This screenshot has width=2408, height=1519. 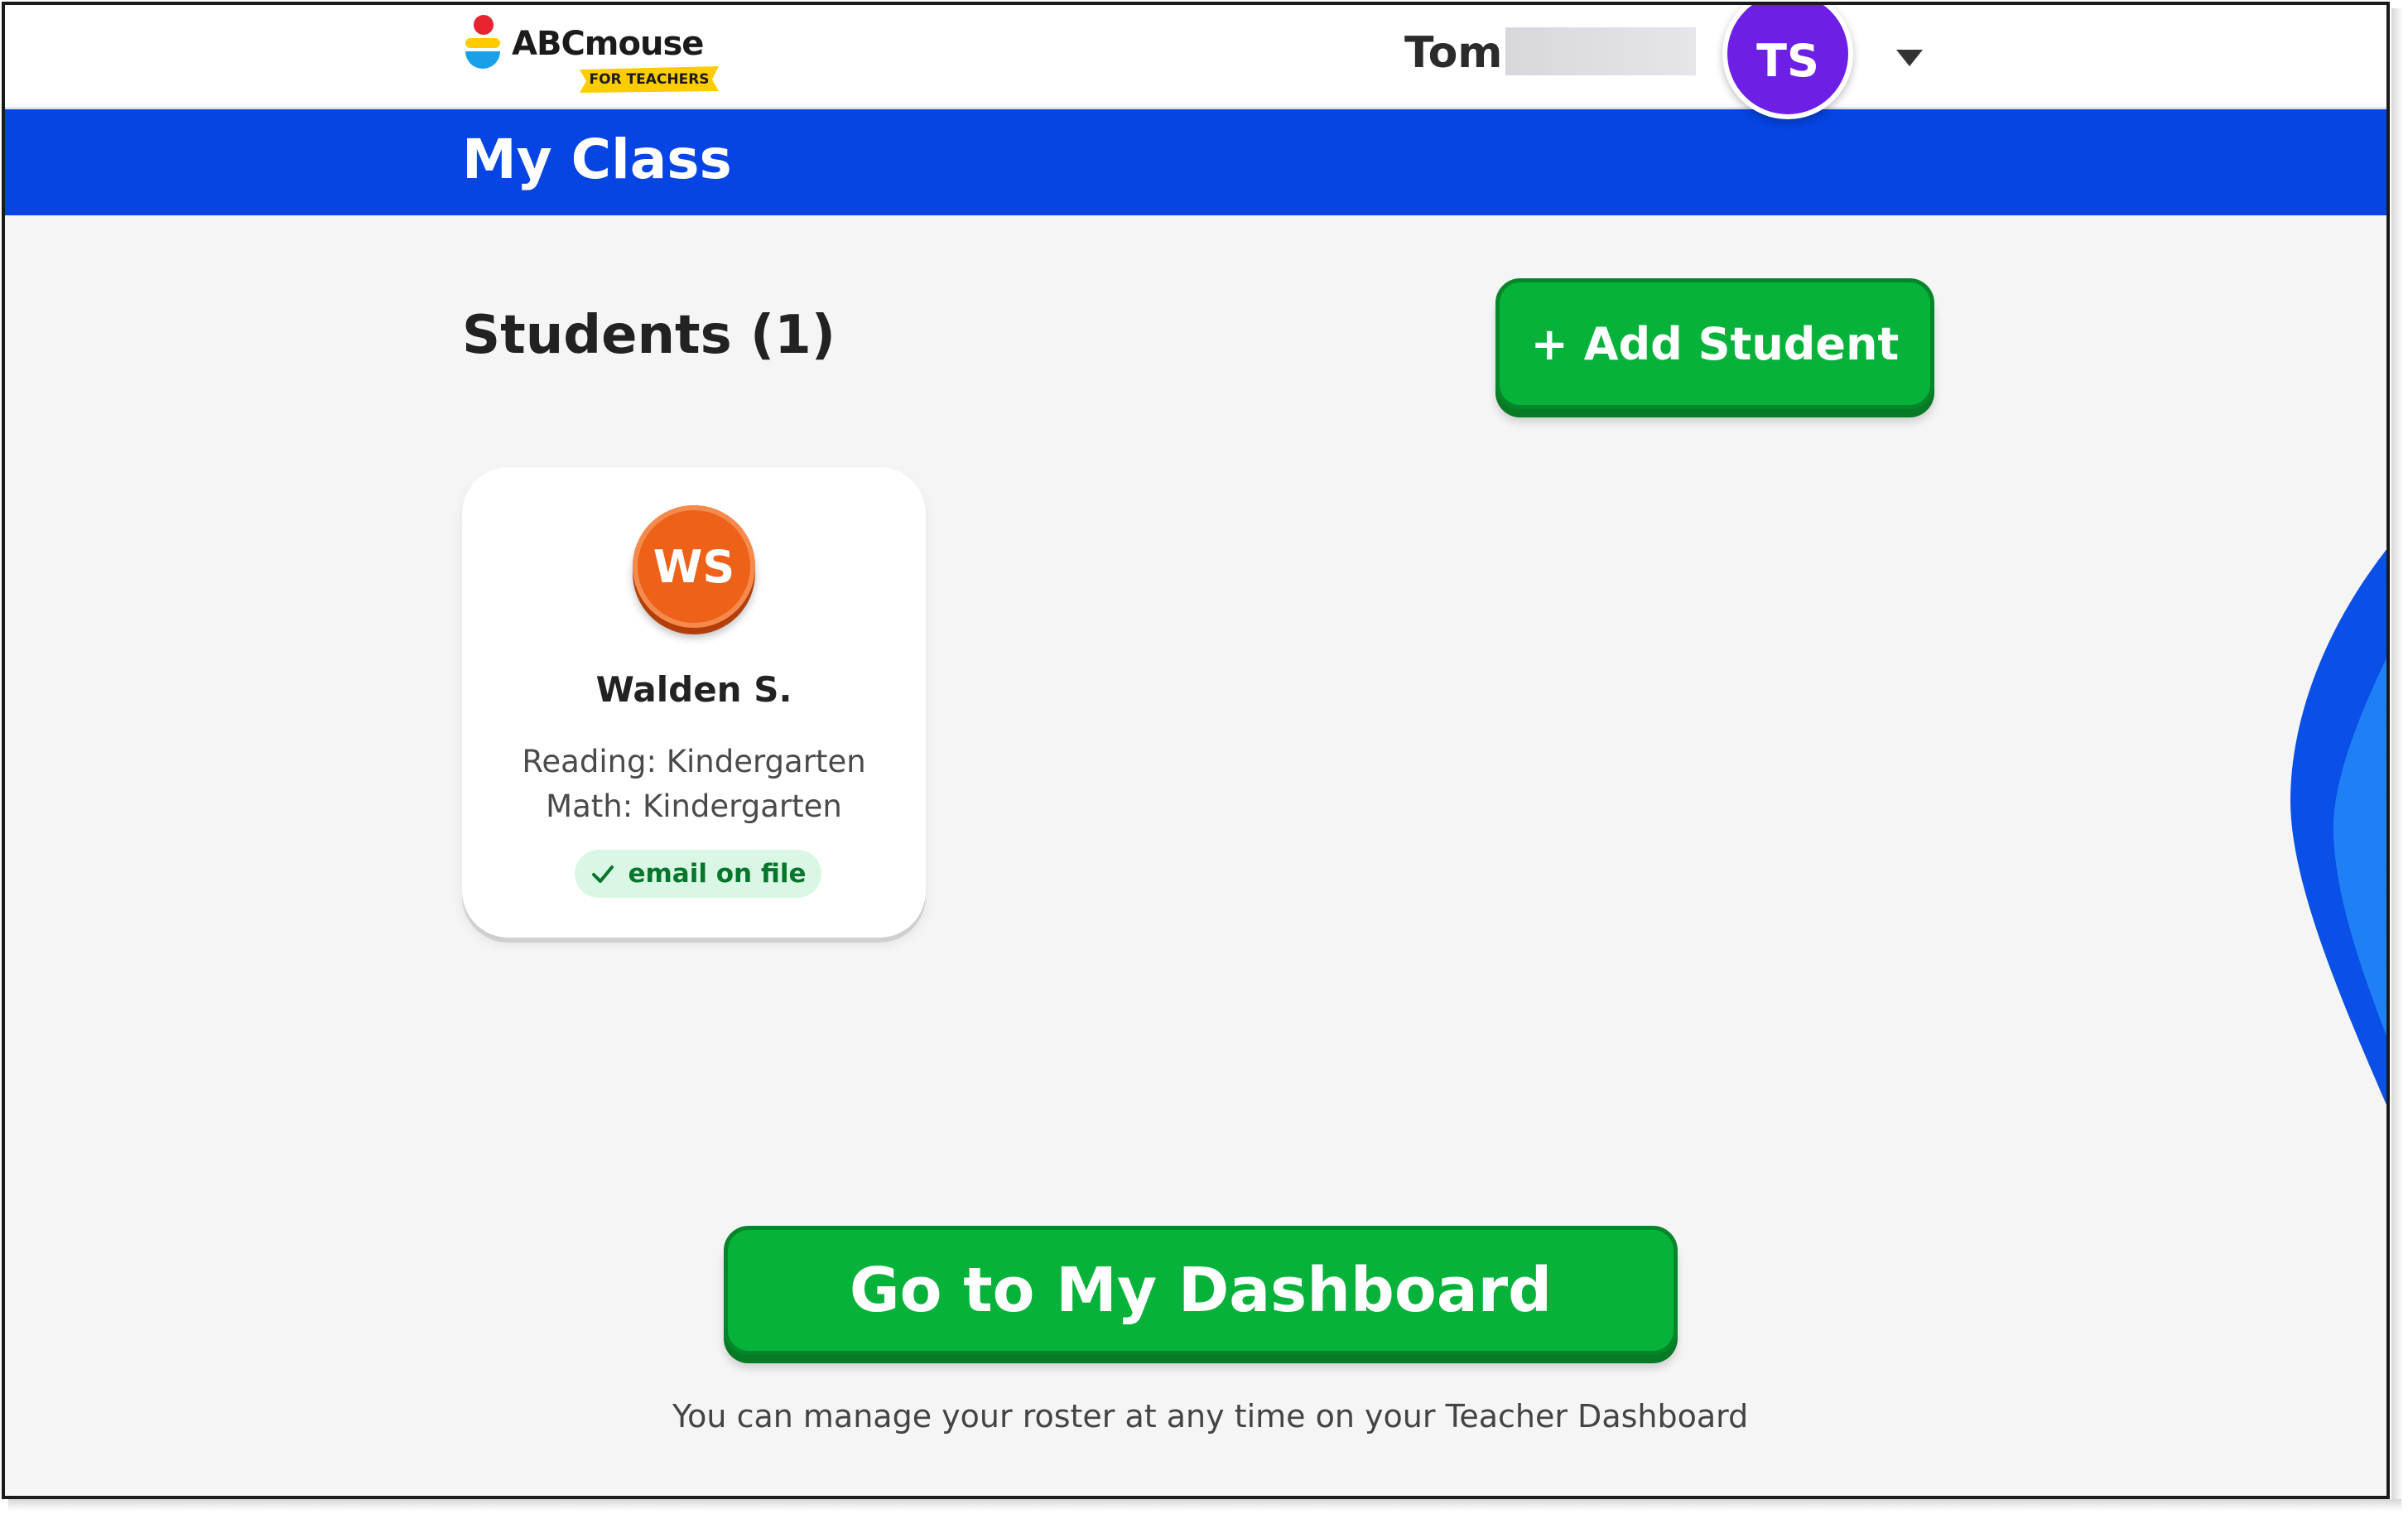 I want to click on email-status-text: email on file, so click(x=718, y=874).